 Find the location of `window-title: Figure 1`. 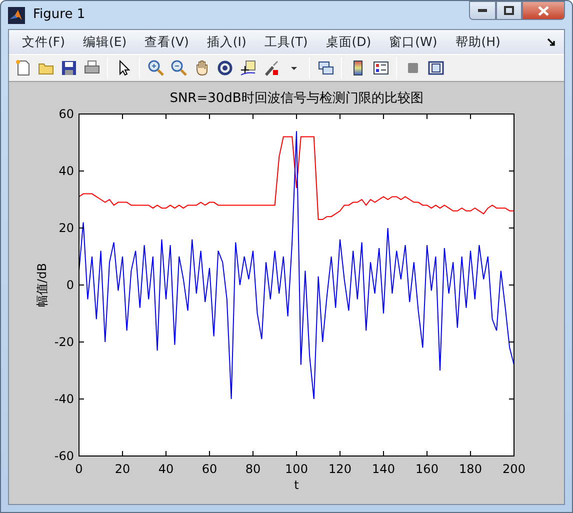

window-title: Figure 1 is located at coordinates (59, 15).